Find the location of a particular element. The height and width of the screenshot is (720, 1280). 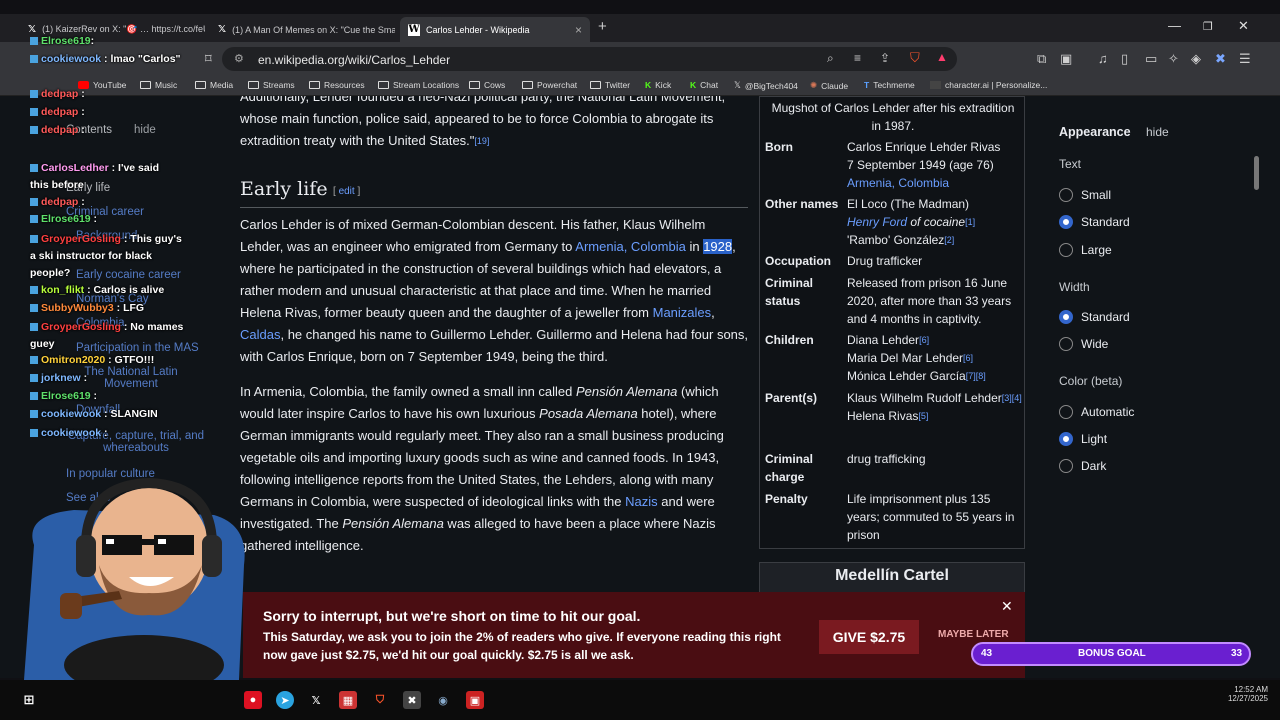

vpn-icon: ◈ is located at coordinates (1196, 59).